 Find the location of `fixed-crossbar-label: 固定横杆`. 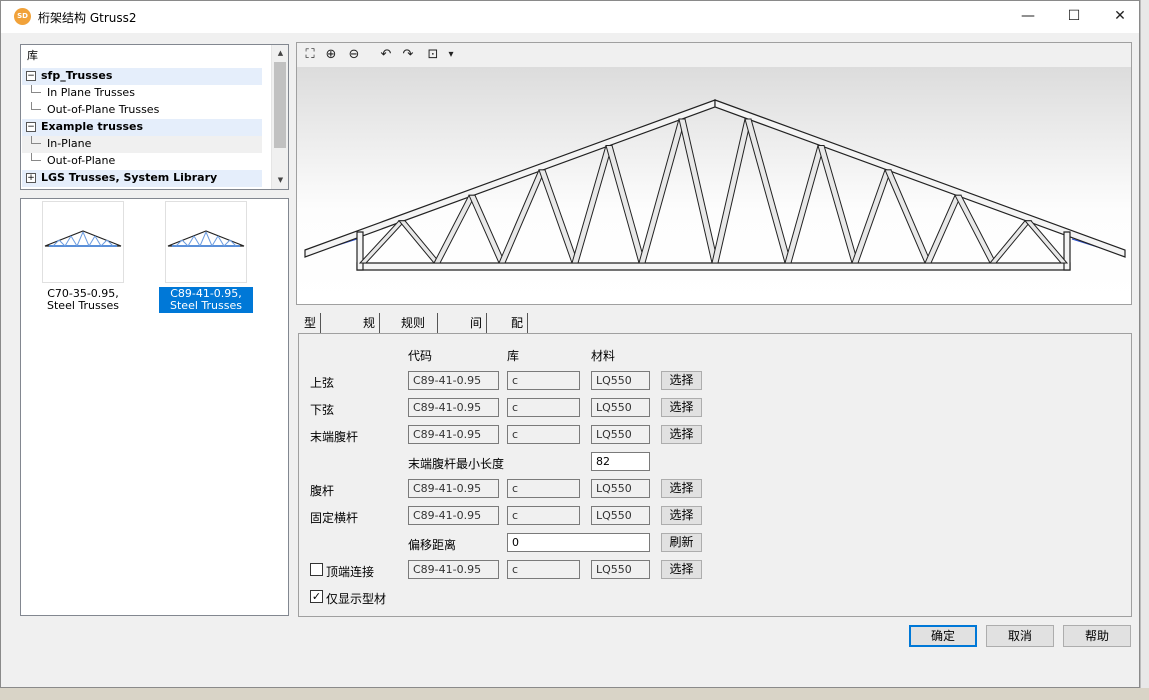

fixed-crossbar-label: 固定横杆 is located at coordinates (334, 518).